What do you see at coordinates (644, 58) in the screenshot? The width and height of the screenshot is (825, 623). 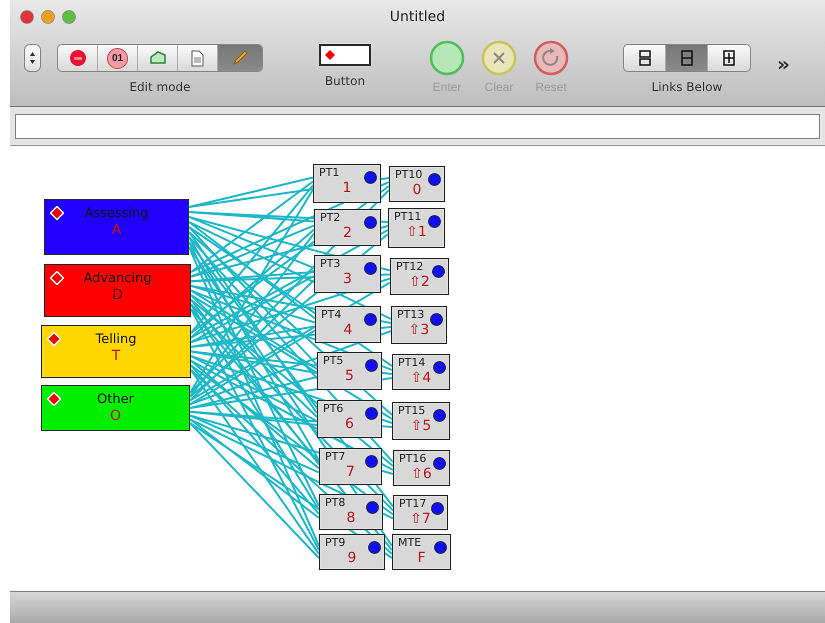 I see `split-boxes-icon` at bounding box center [644, 58].